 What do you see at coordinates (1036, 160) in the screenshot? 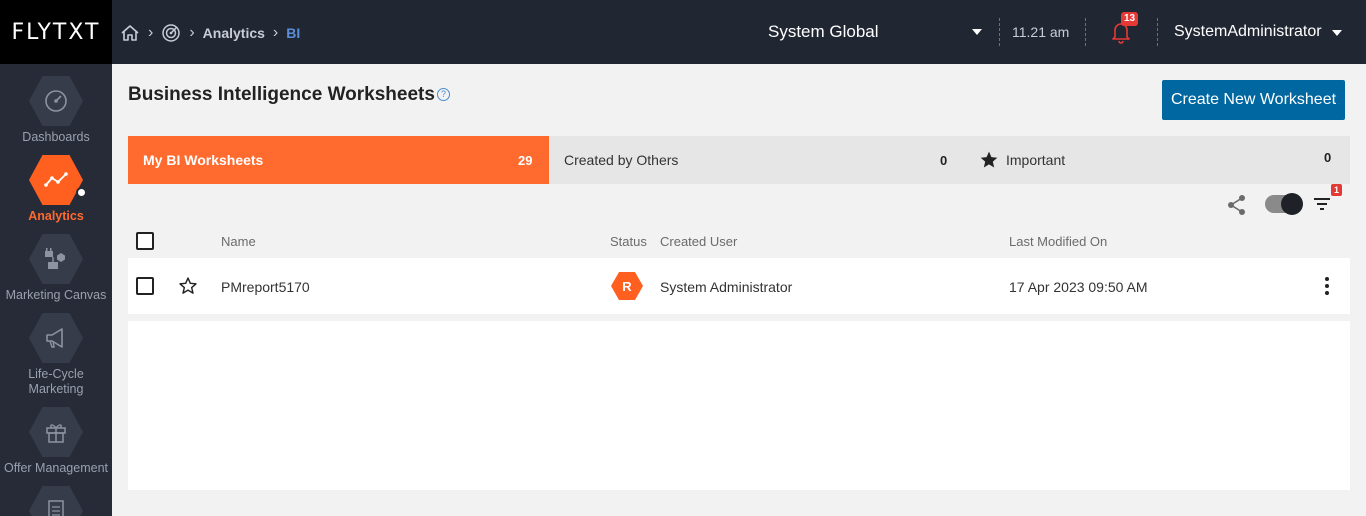
I see `tab-label: Important` at bounding box center [1036, 160].